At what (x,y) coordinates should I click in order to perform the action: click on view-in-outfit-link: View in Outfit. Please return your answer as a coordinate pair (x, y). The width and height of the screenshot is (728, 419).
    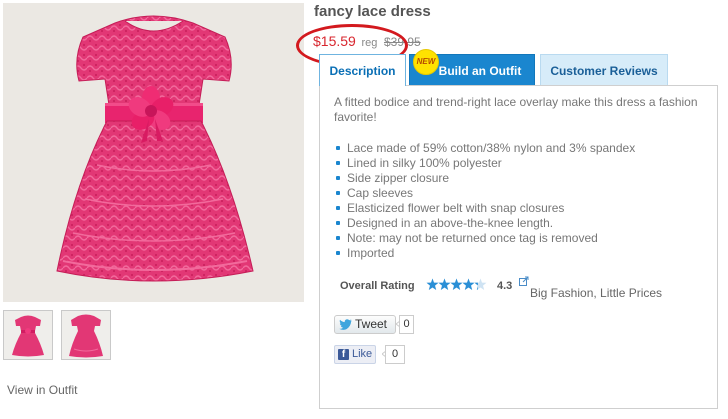
    Looking at the image, I should click on (42, 390).